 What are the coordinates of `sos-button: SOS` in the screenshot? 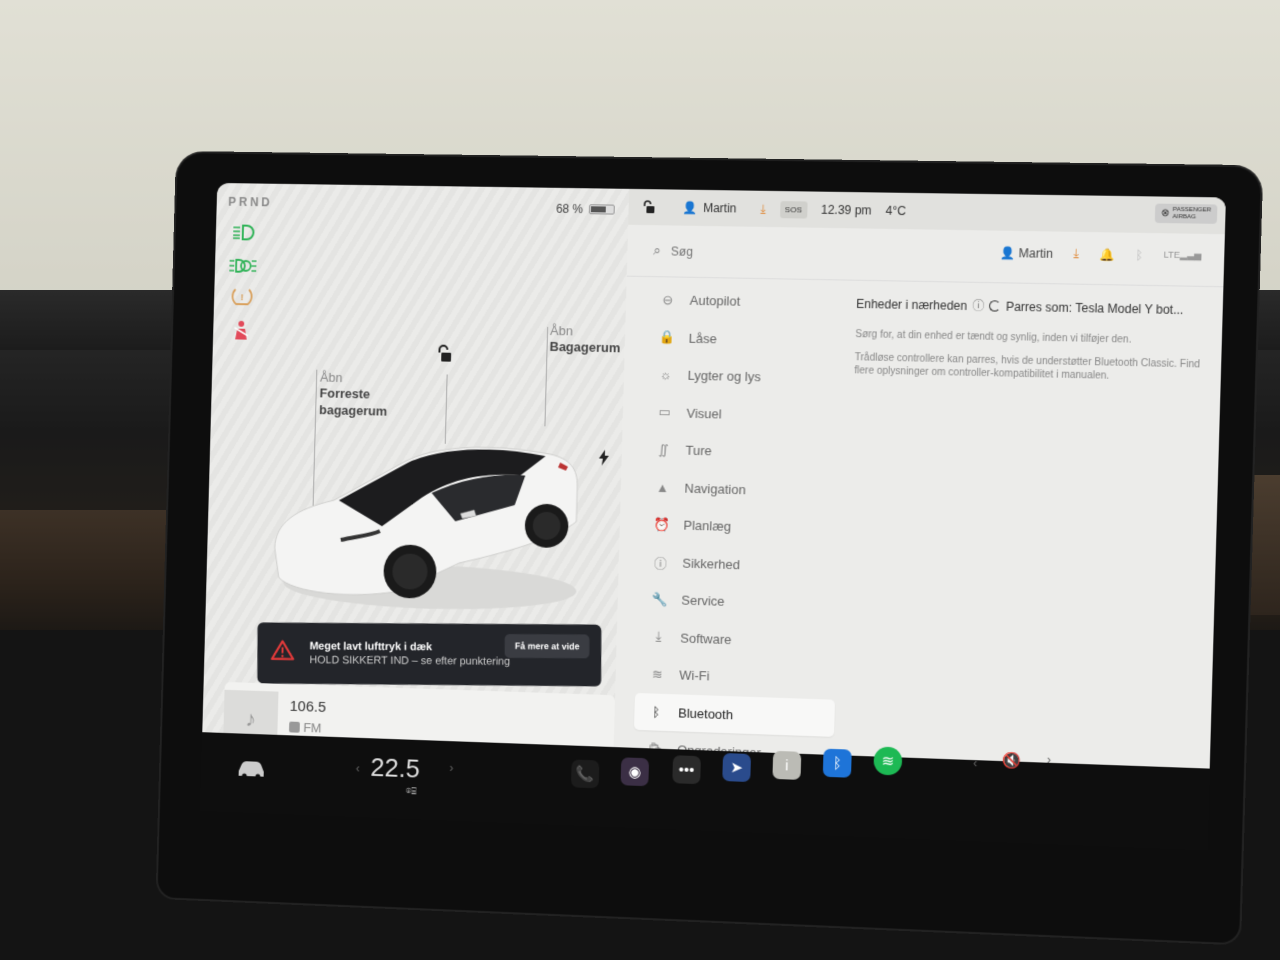 It's located at (793, 209).